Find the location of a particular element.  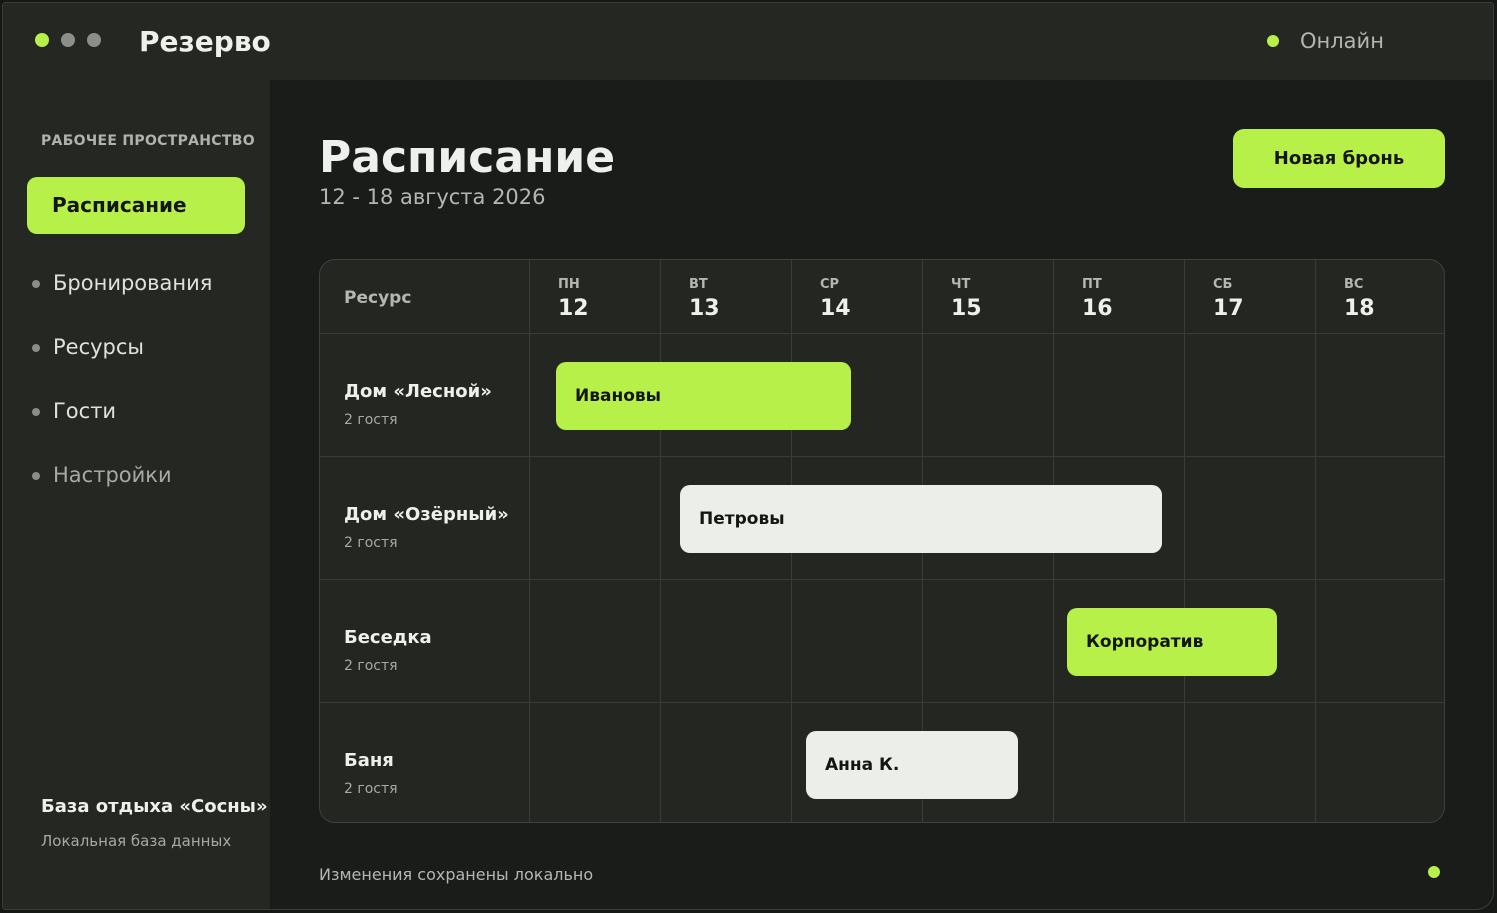

booking-card: Анна К. is located at coordinates (912, 765).